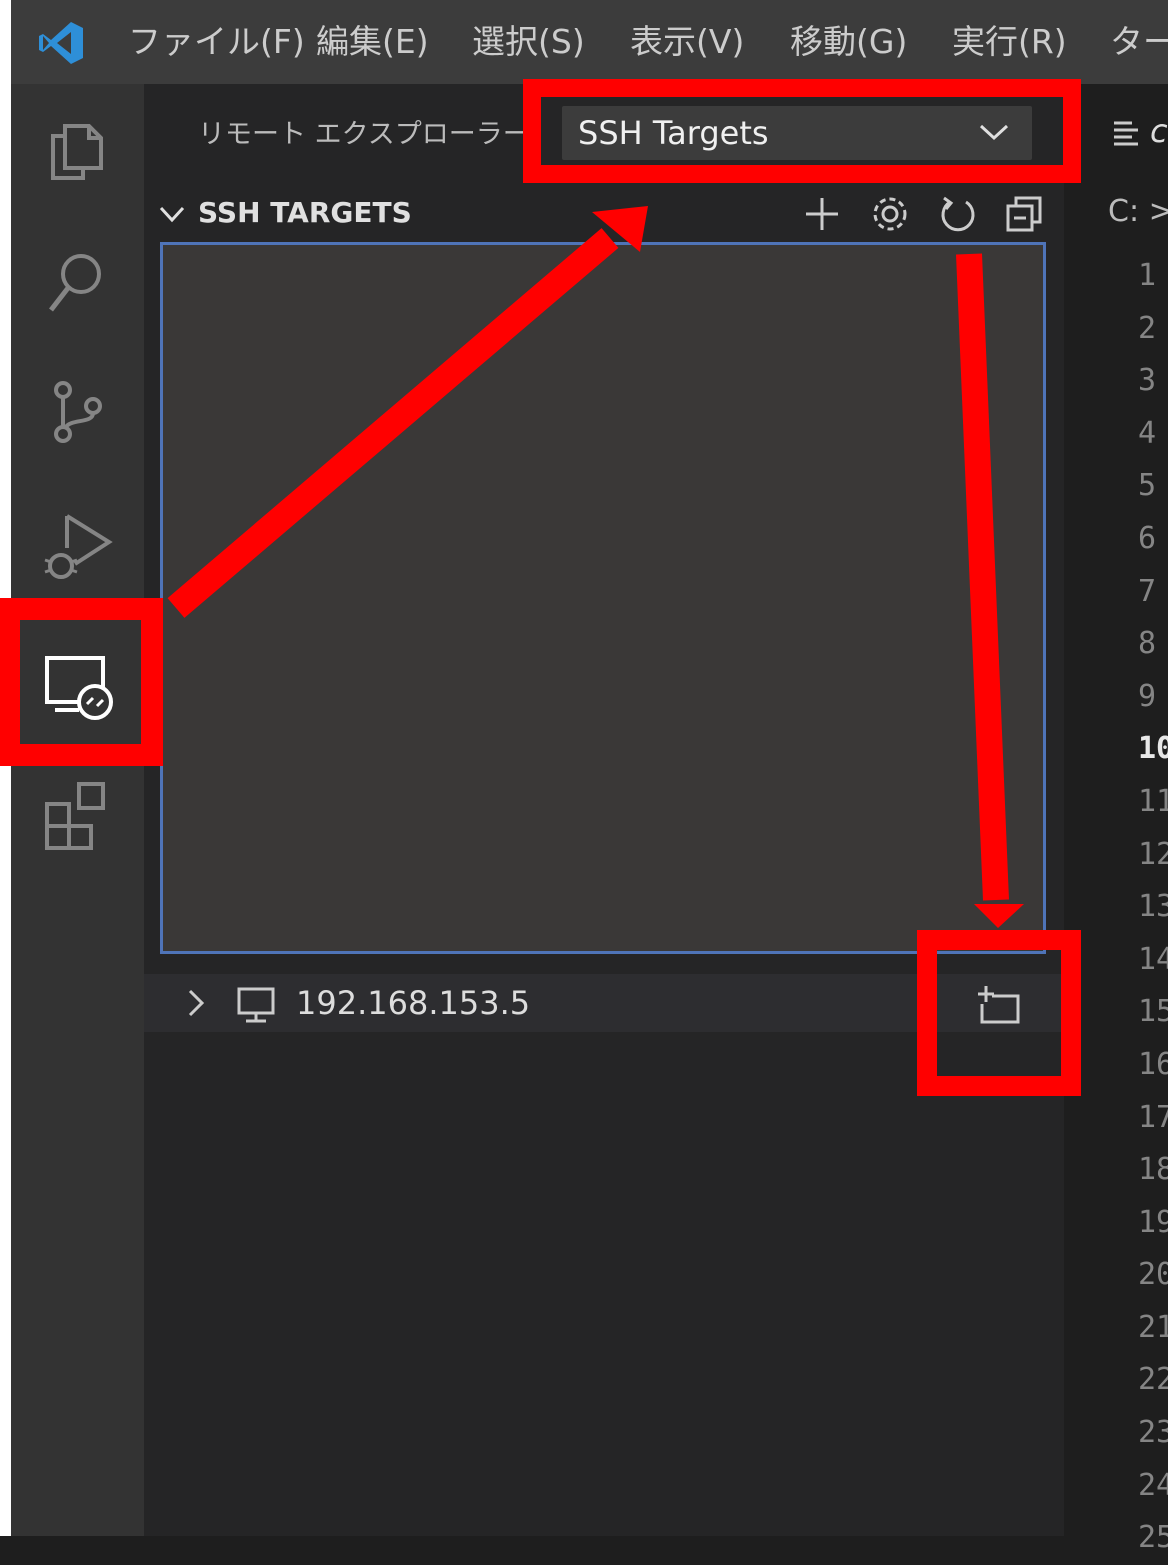 Image resolution: width=1168 pixels, height=1565 pixels. What do you see at coordinates (1139, 42) in the screenshot?
I see `menu-item: ター` at bounding box center [1139, 42].